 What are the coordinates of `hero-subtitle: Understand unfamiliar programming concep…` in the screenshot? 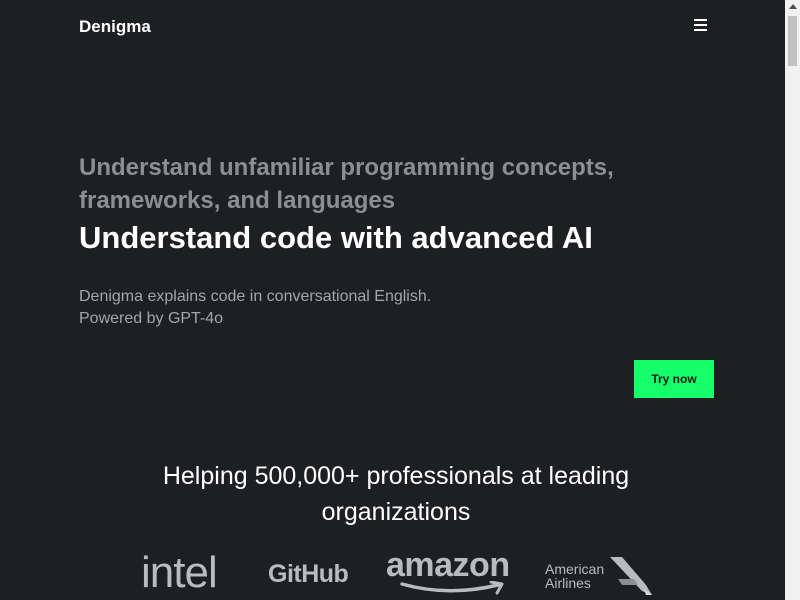 It's located at (346, 184).